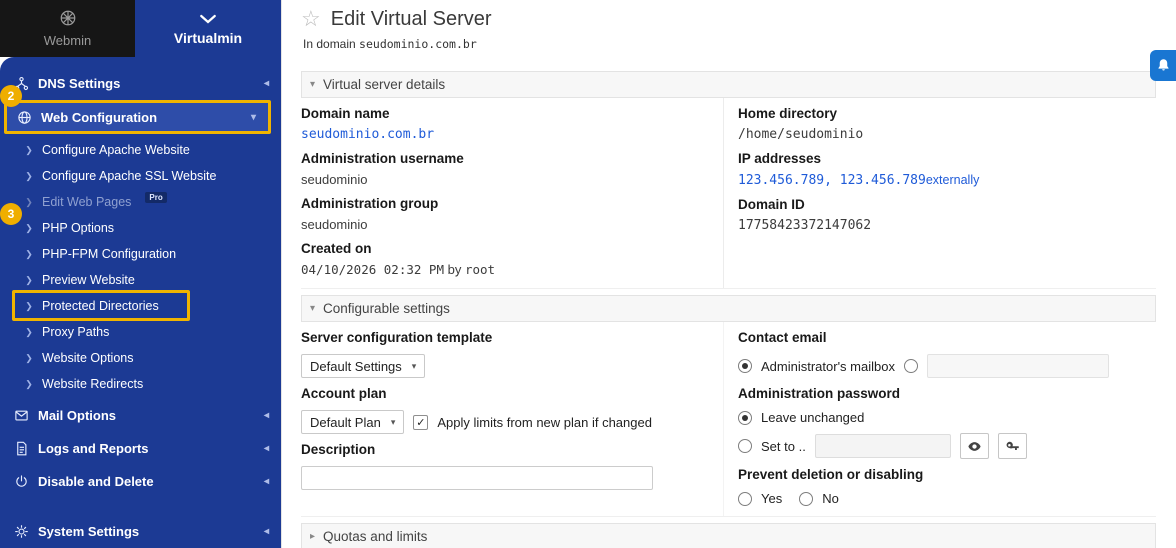 The height and width of the screenshot is (548, 1176). I want to click on sidebar-item-dns-settings: DNS Settings ◂, so click(140, 83).